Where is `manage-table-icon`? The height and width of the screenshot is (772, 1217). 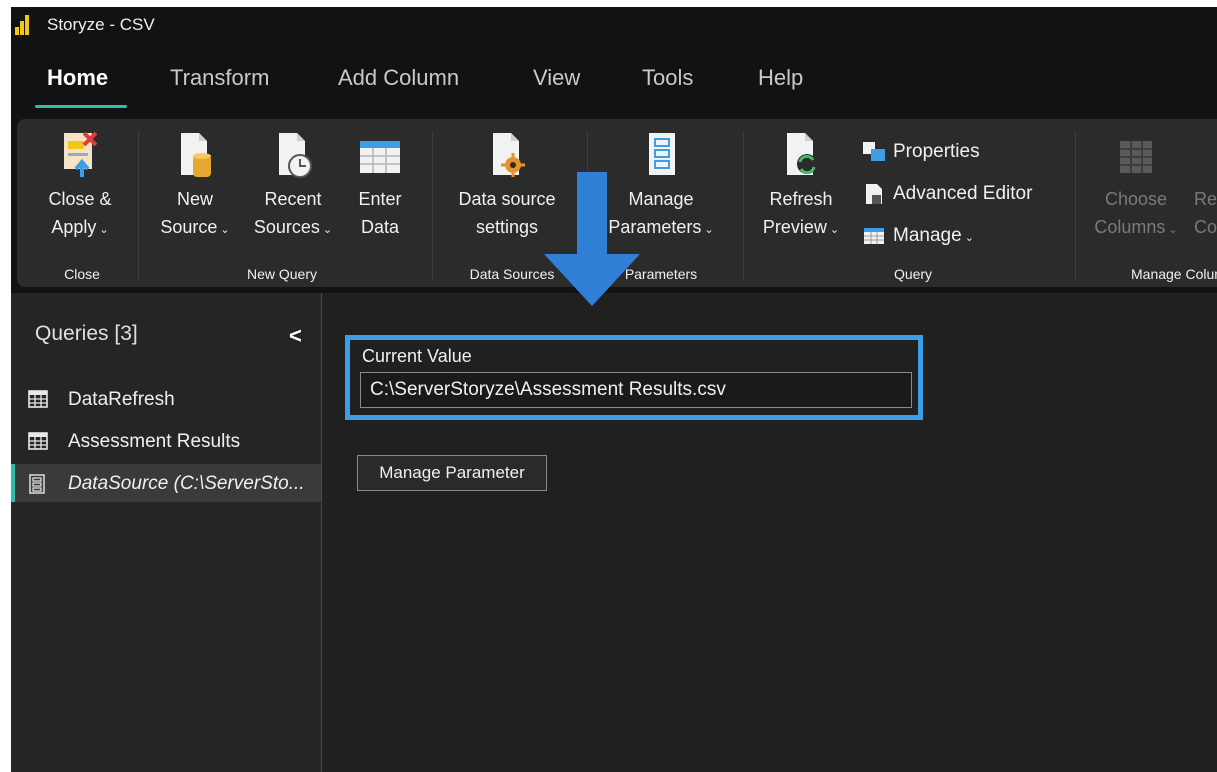 manage-table-icon is located at coordinates (874, 235).